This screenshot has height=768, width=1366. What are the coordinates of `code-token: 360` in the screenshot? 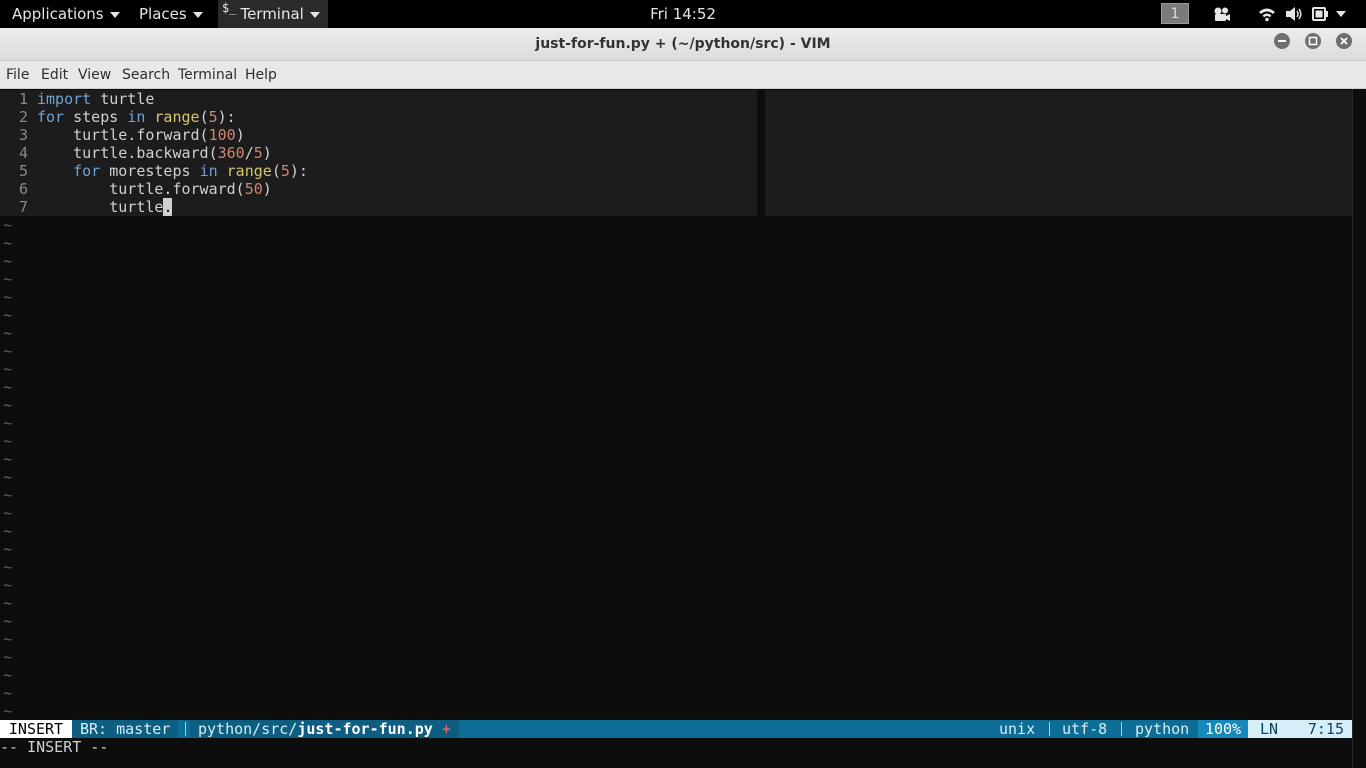 It's located at (231, 153).